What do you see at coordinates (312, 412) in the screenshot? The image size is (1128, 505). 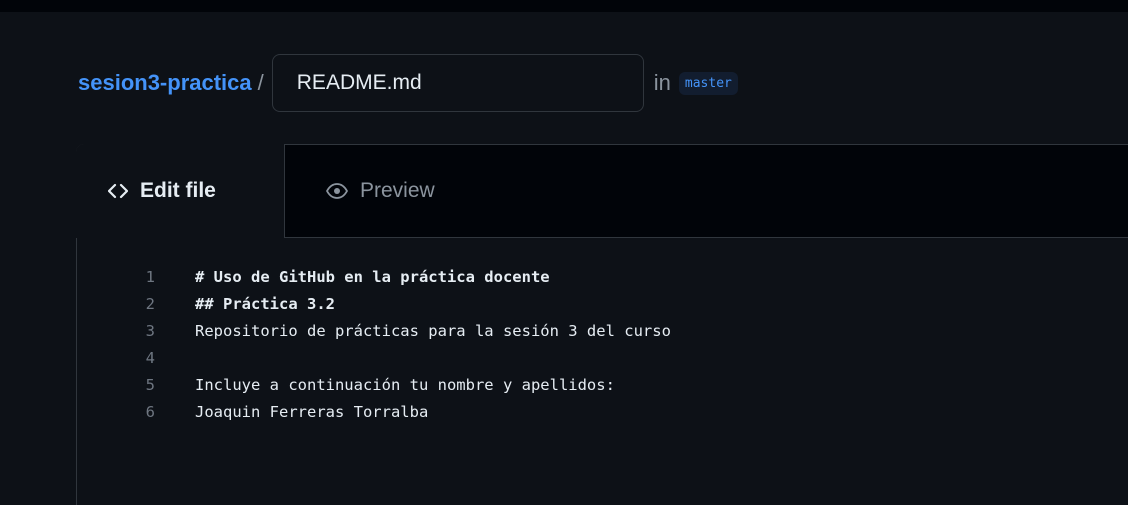 I see `line-text: Joaquin Ferreras Torralba` at bounding box center [312, 412].